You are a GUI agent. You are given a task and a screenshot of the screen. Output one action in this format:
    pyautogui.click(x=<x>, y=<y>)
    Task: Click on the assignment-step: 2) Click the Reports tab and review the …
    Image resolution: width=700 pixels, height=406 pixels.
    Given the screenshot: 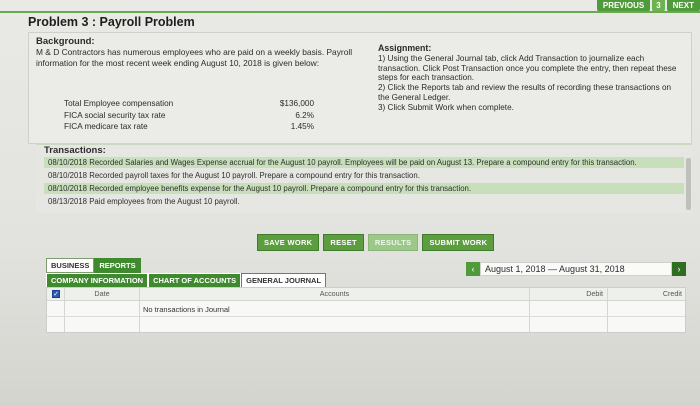 What is the action you would take?
    pyautogui.click(x=525, y=92)
    